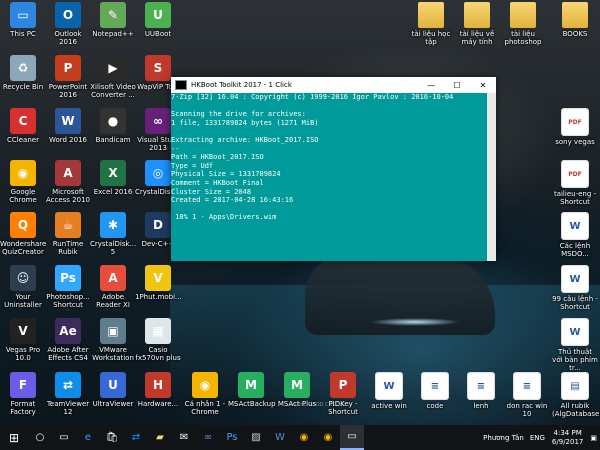  I want to click on desktop-icon-canhan: ◉ Cá nhân 1 - Chrome, so click(205, 394).